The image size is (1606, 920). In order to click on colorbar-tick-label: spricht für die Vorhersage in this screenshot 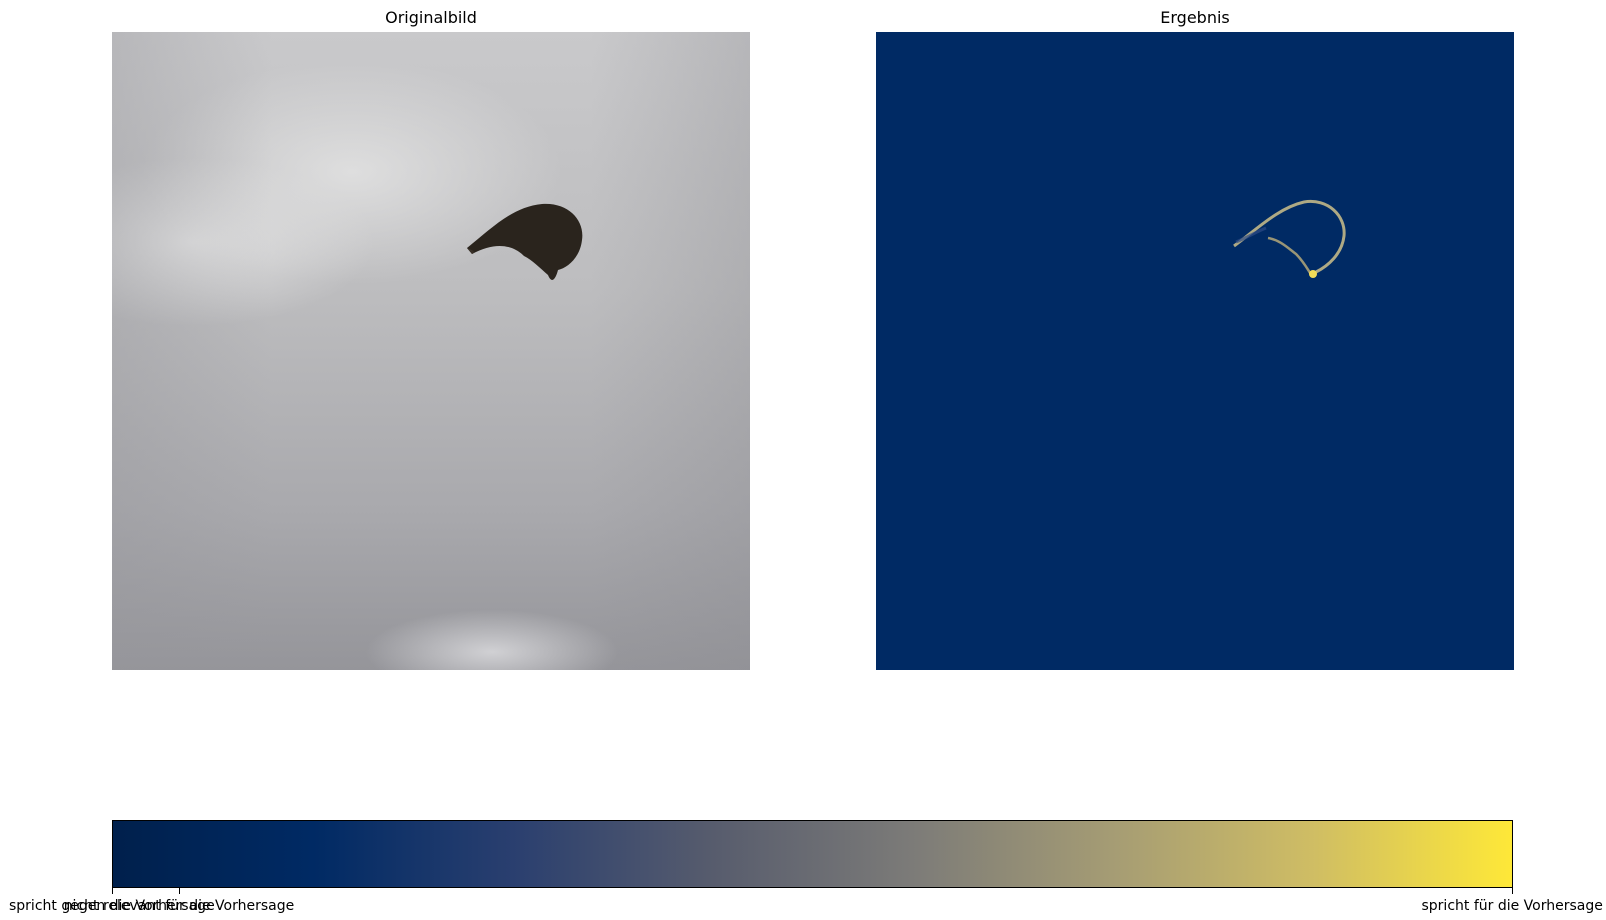, I will do `click(1512, 906)`.